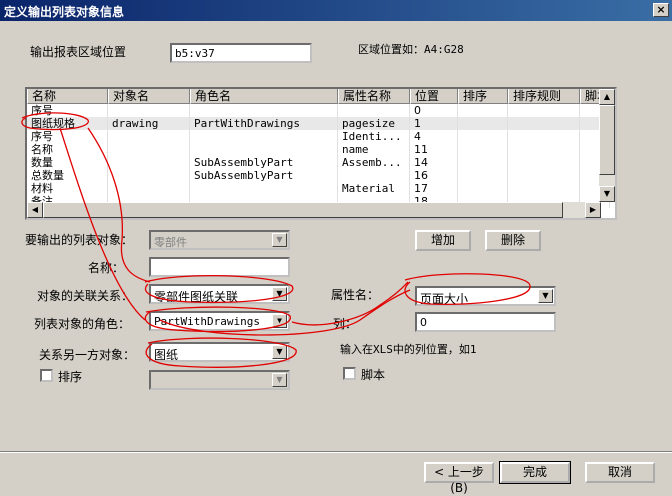 The image size is (672, 496). Describe the element at coordinates (545, 296) in the screenshot. I see `attr-dropdown-icon: ▼` at that location.